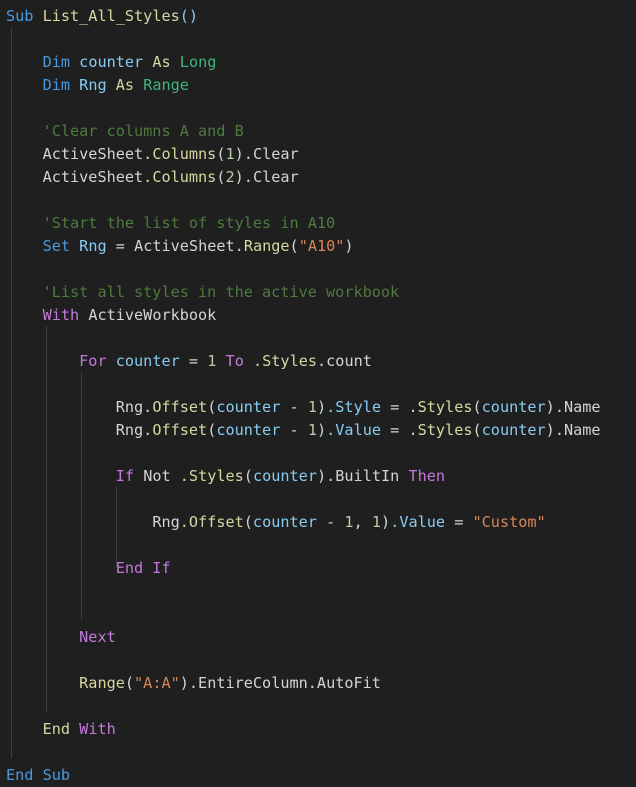  What do you see at coordinates (318, 752) in the screenshot?
I see `code-line-33-blank` at bounding box center [318, 752].